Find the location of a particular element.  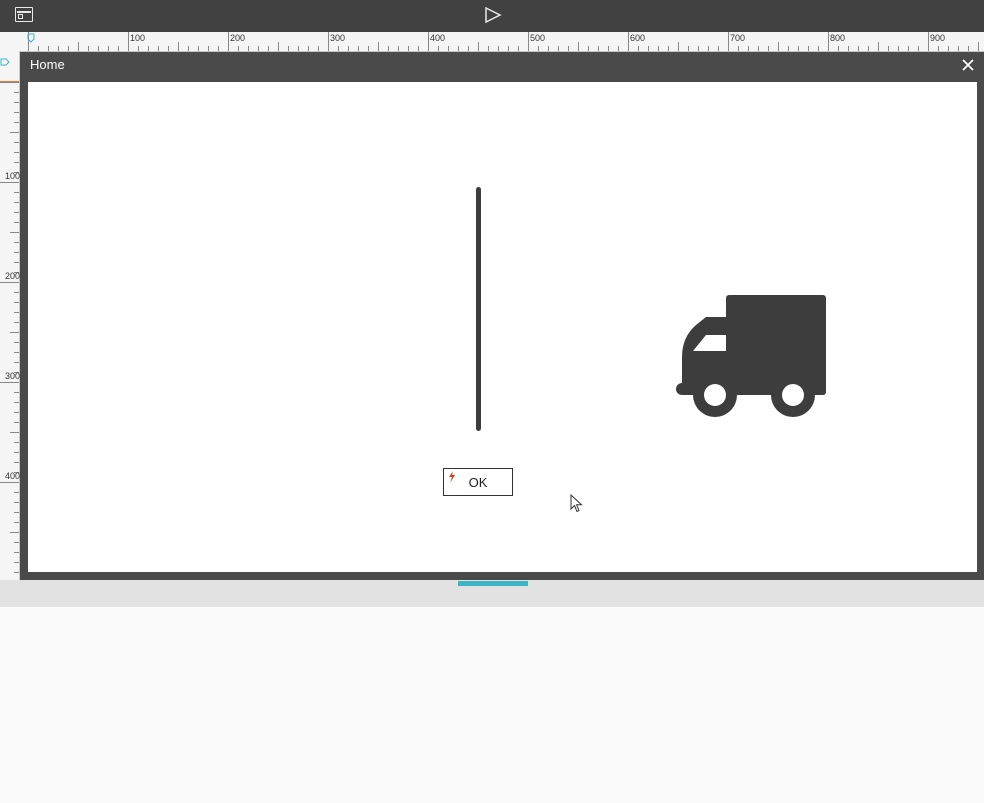

scroll-thumb is located at coordinates (493, 583).